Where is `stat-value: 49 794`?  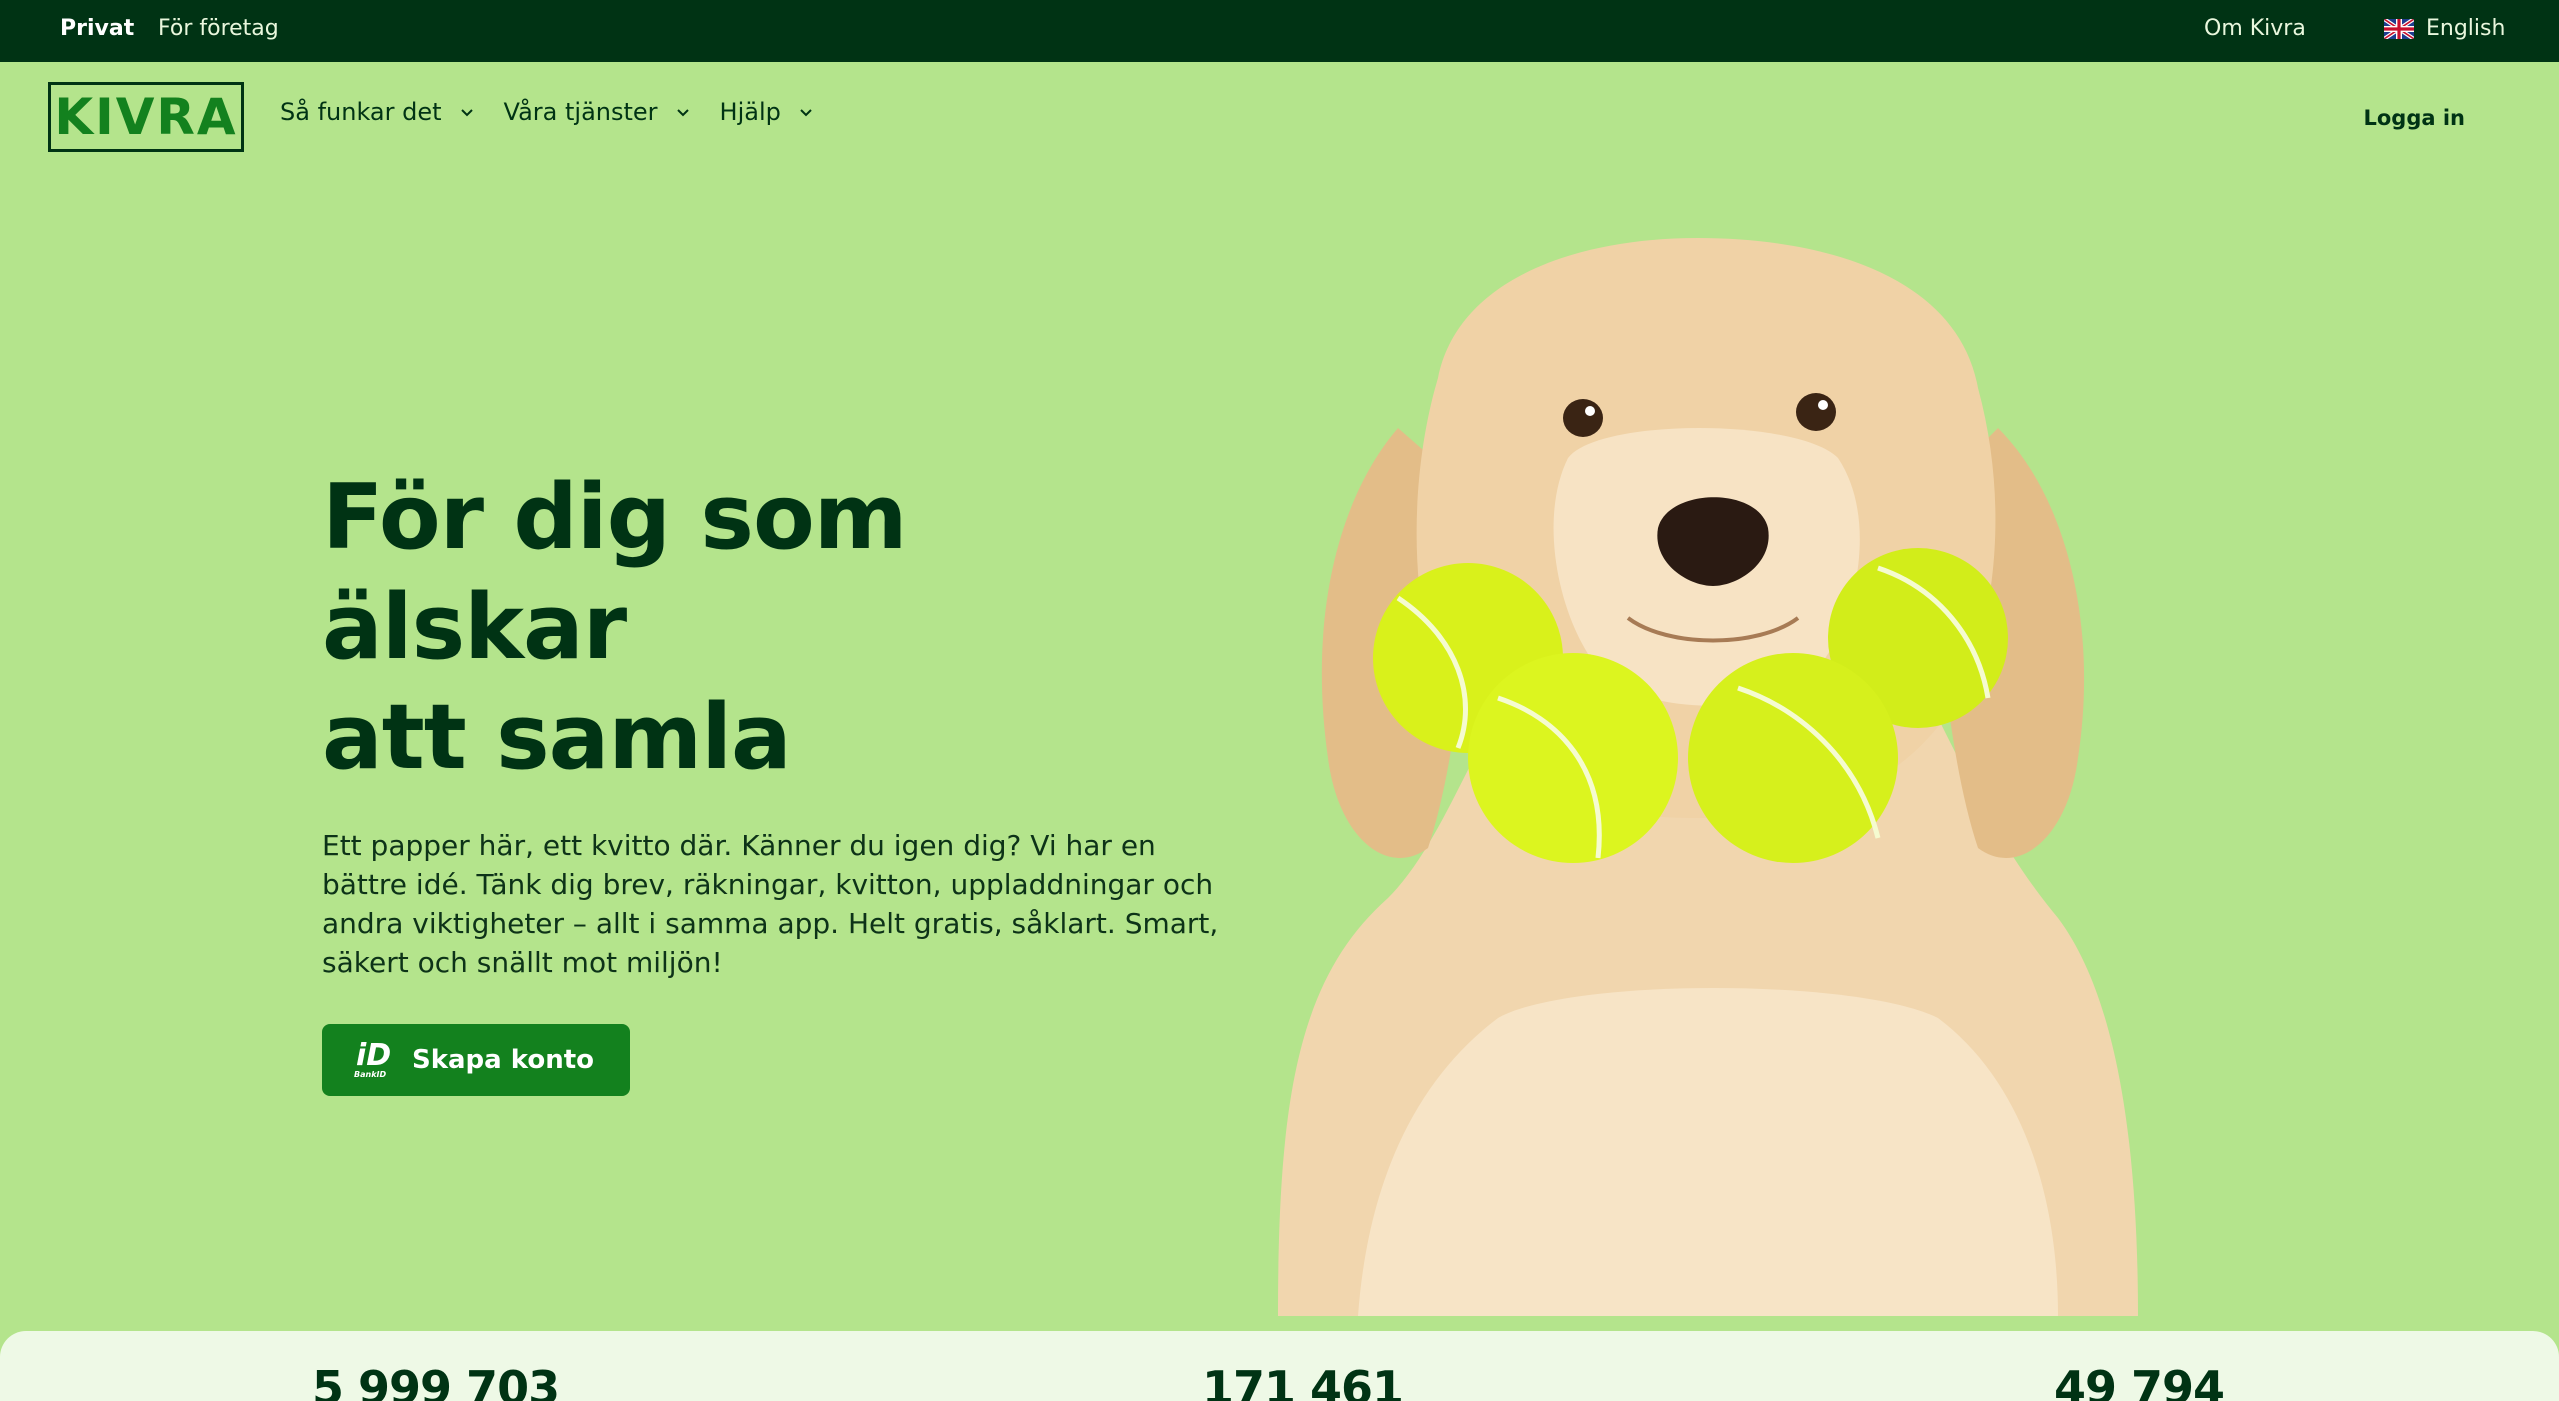 stat-value: 49 794 is located at coordinates (2139, 1381).